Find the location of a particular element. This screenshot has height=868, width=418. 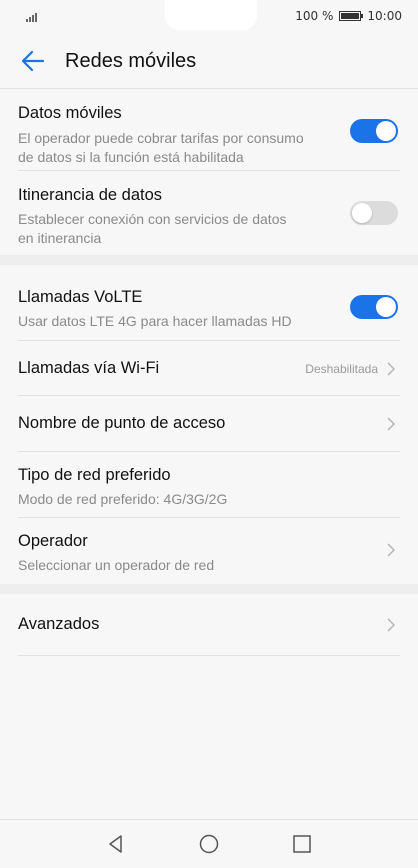

battery-percent: 100 % is located at coordinates (314, 16).